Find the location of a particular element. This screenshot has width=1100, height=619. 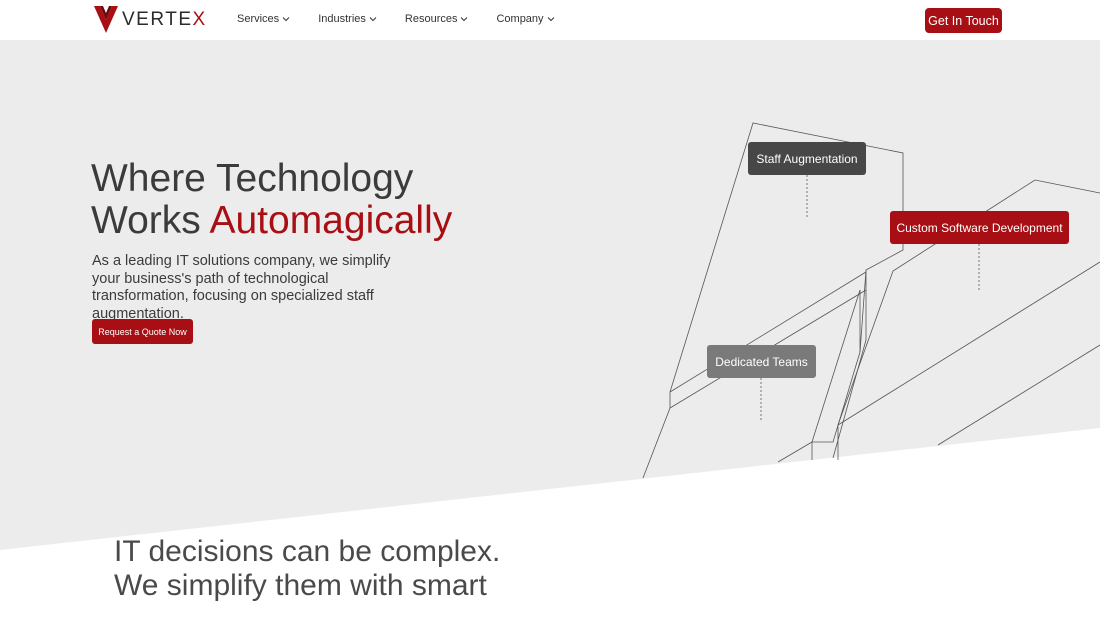

section-line1: IT decisions can be complex. is located at coordinates (307, 551).